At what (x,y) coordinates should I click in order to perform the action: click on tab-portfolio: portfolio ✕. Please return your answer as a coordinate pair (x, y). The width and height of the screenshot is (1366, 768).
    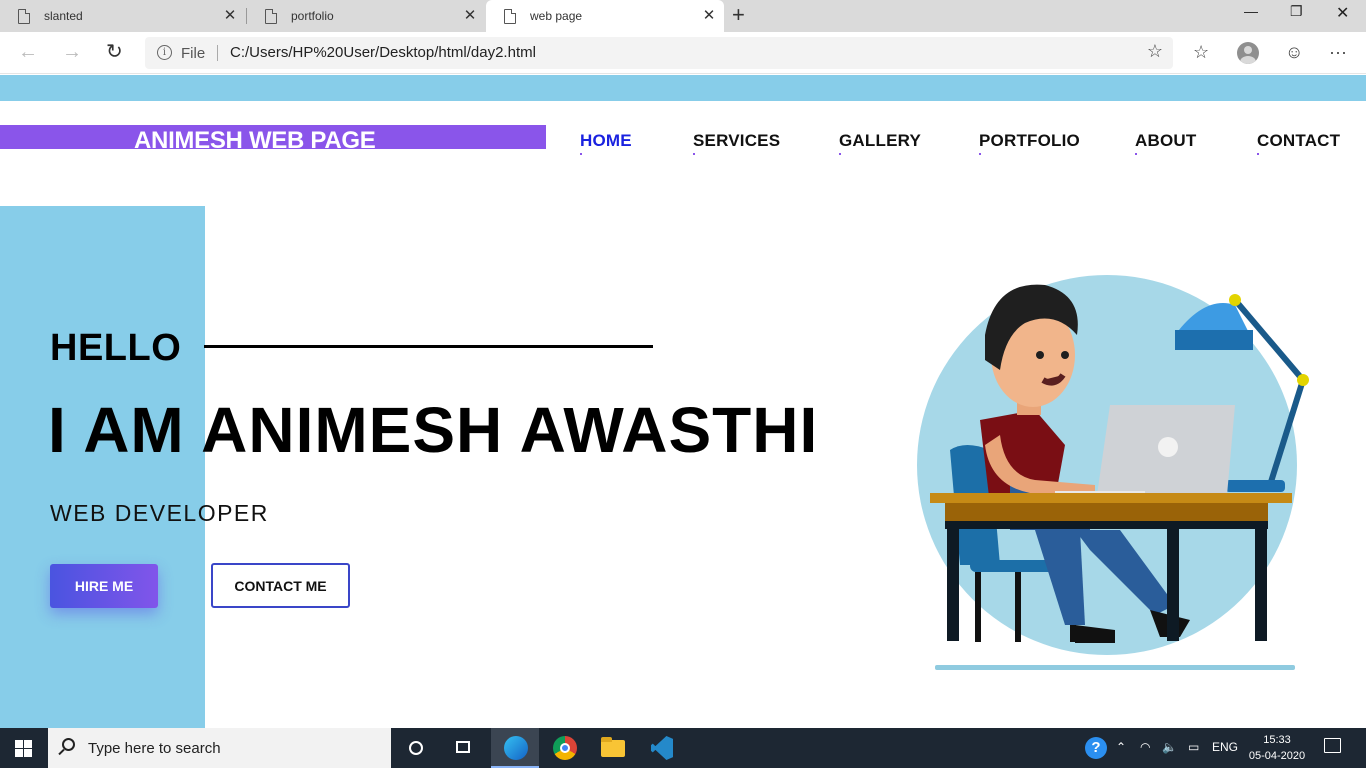
    Looking at the image, I should click on (366, 16).